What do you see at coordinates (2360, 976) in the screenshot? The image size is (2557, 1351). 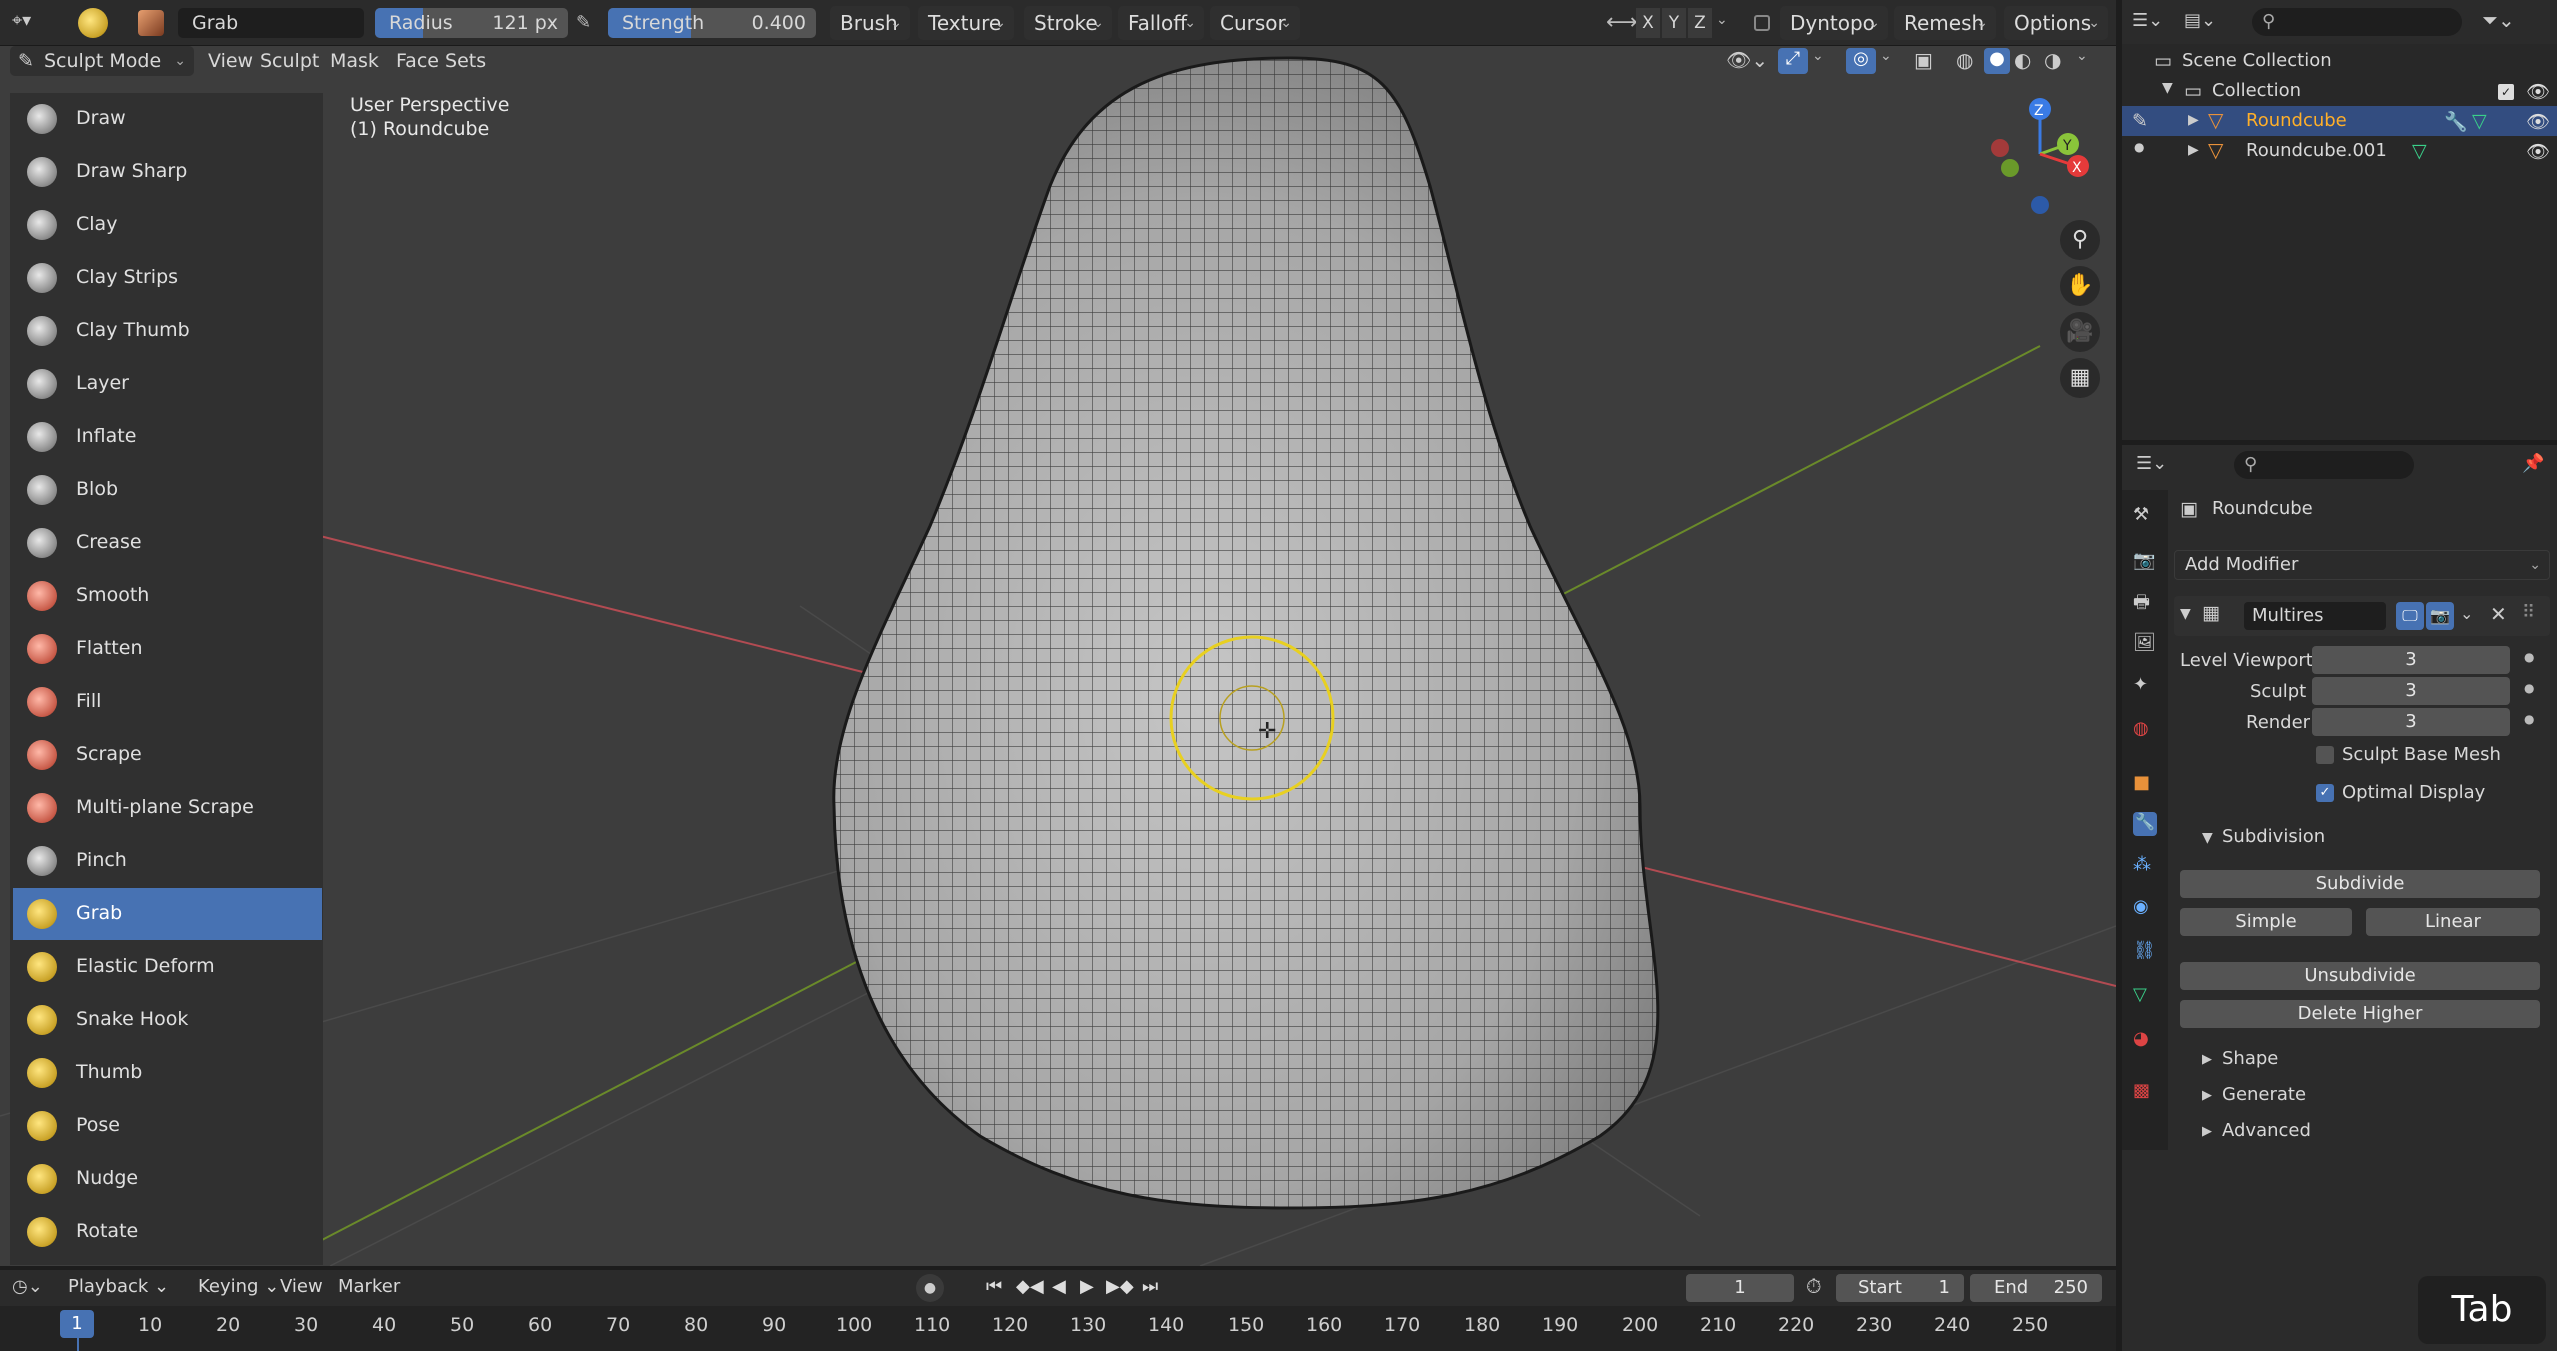 I see `unsubdivide-button: Unsubdivide` at bounding box center [2360, 976].